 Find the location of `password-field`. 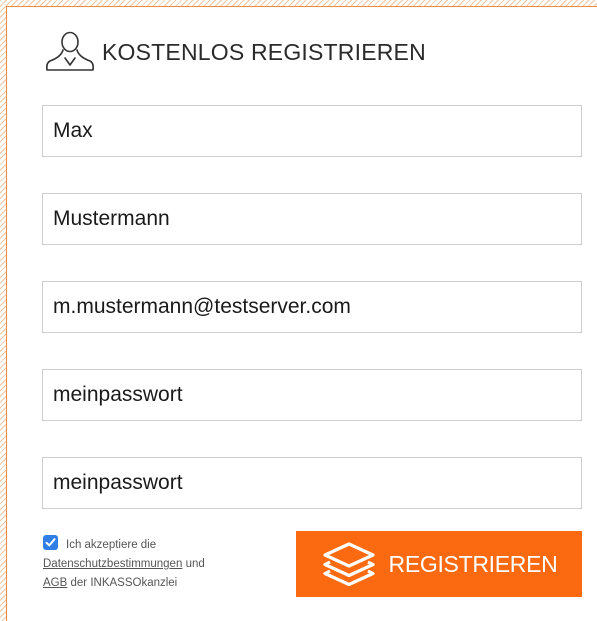

password-field is located at coordinates (312, 395).